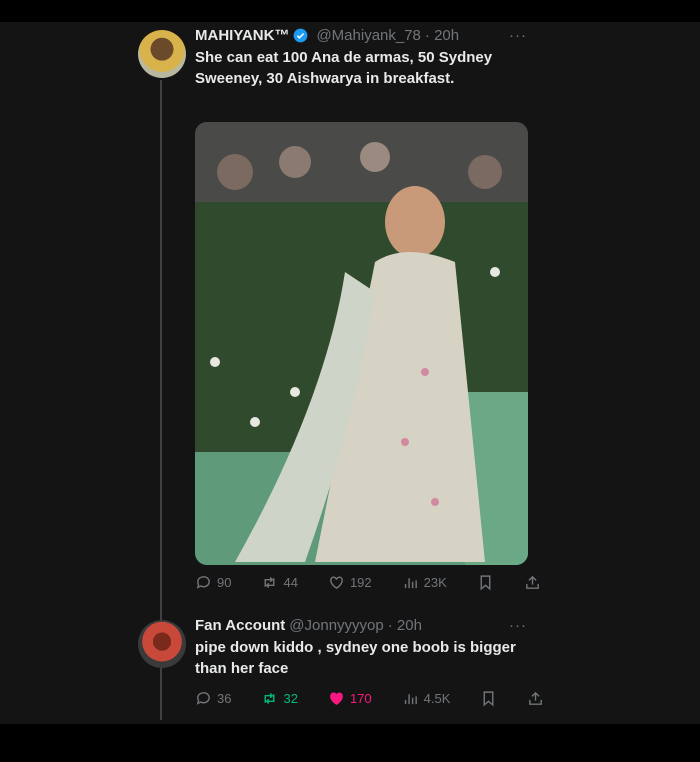 Image resolution: width=700 pixels, height=762 pixels. I want to click on views-button: 4.5K, so click(426, 698).